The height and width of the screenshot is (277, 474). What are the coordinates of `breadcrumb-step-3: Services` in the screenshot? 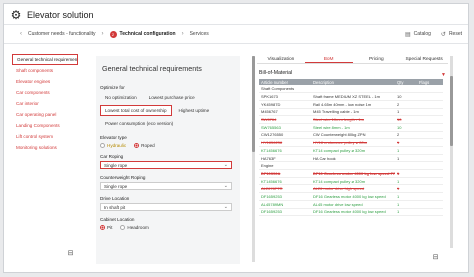 It's located at (199, 34).